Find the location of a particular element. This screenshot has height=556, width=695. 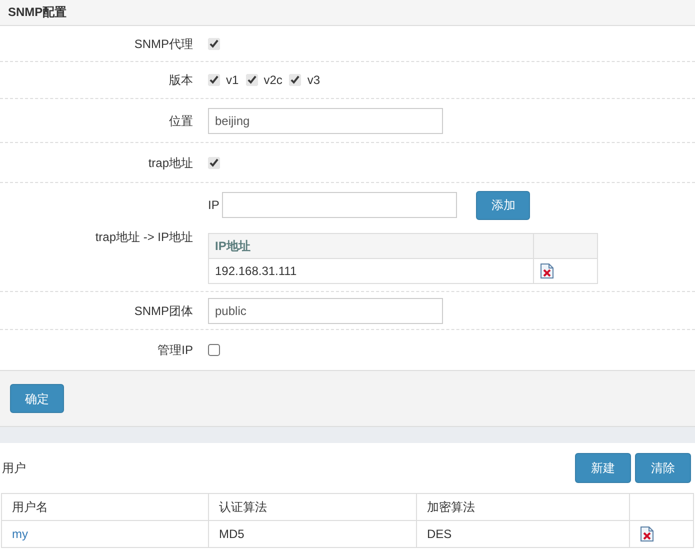

option-label: v2c is located at coordinates (273, 80).